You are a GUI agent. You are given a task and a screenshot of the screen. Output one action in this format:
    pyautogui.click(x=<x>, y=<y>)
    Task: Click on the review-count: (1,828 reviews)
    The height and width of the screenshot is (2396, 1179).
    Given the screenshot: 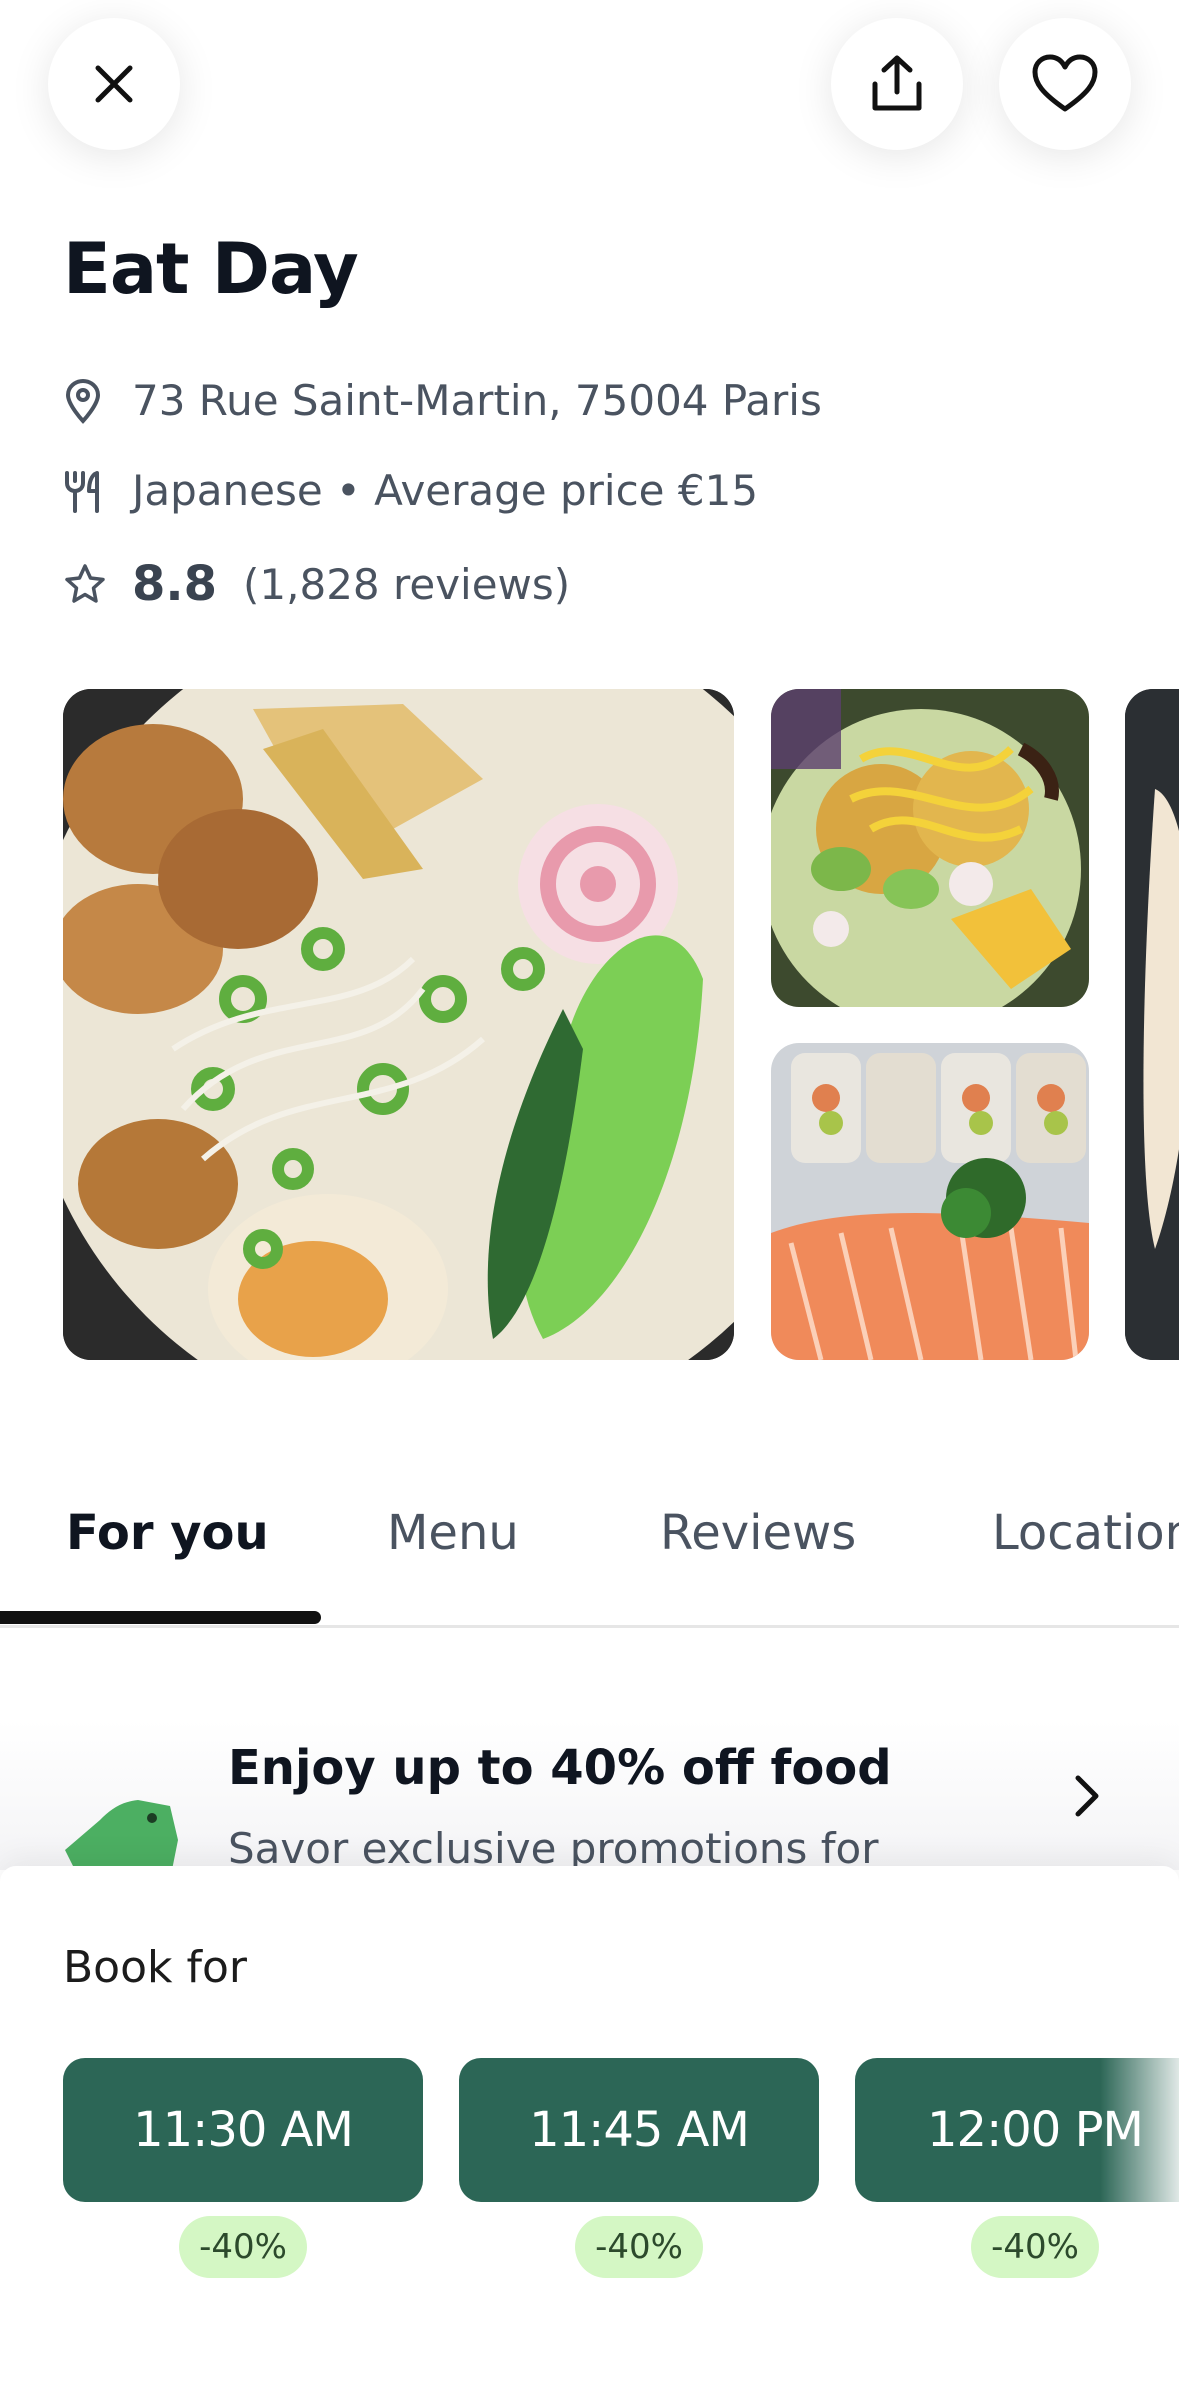 What is the action you would take?
    pyautogui.click(x=407, y=584)
    